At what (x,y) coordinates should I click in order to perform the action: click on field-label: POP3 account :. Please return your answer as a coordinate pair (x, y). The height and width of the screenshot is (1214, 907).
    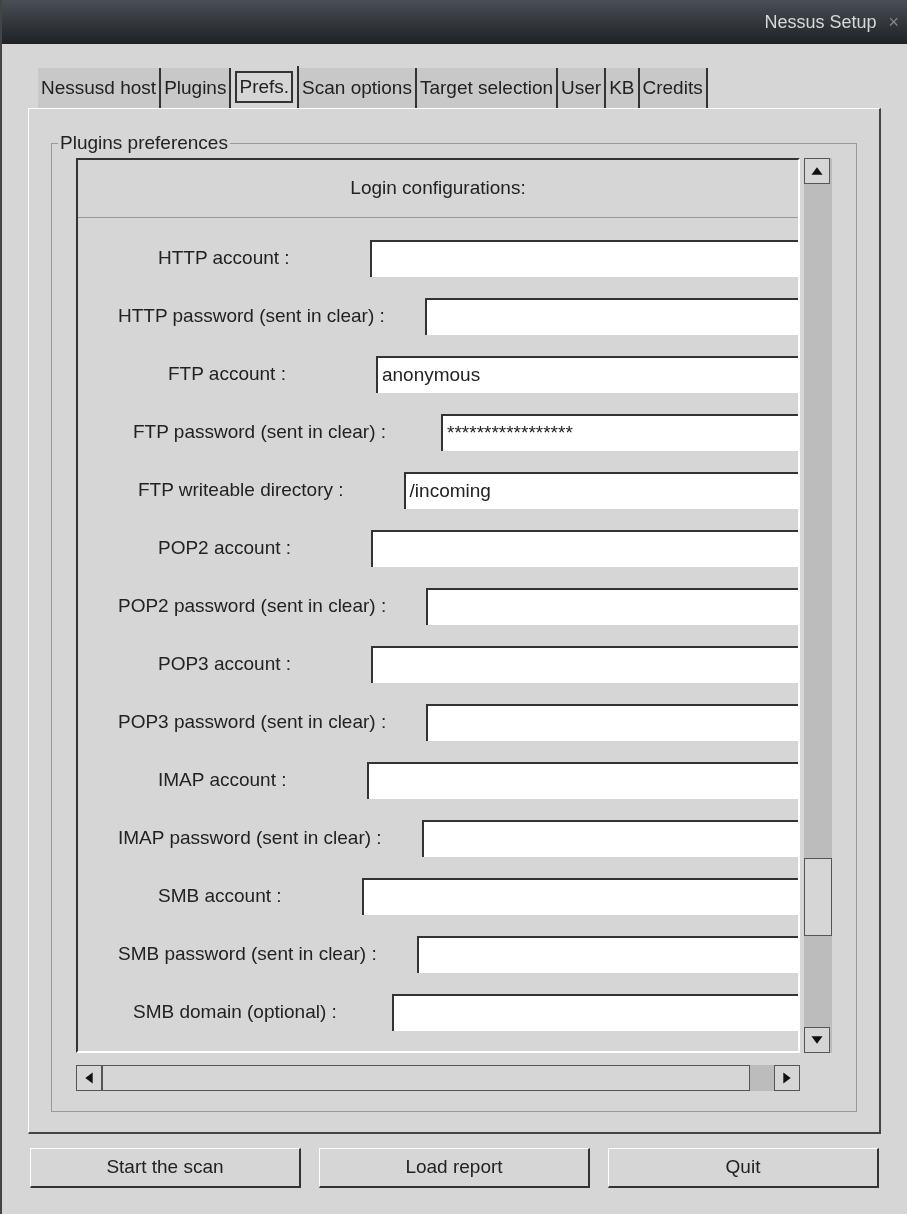
    Looking at the image, I should click on (225, 664).